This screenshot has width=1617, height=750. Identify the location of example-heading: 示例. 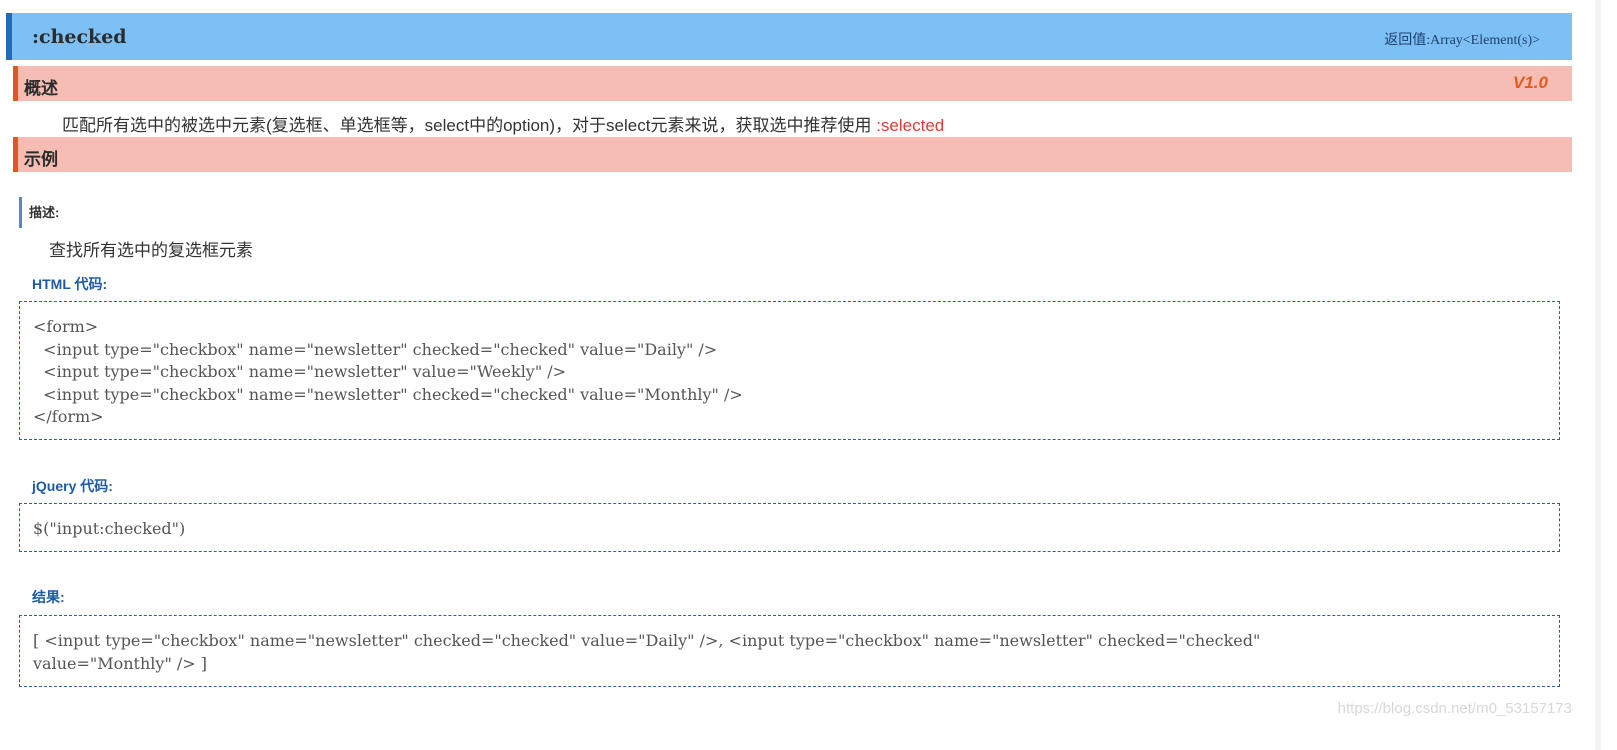
(41, 159).